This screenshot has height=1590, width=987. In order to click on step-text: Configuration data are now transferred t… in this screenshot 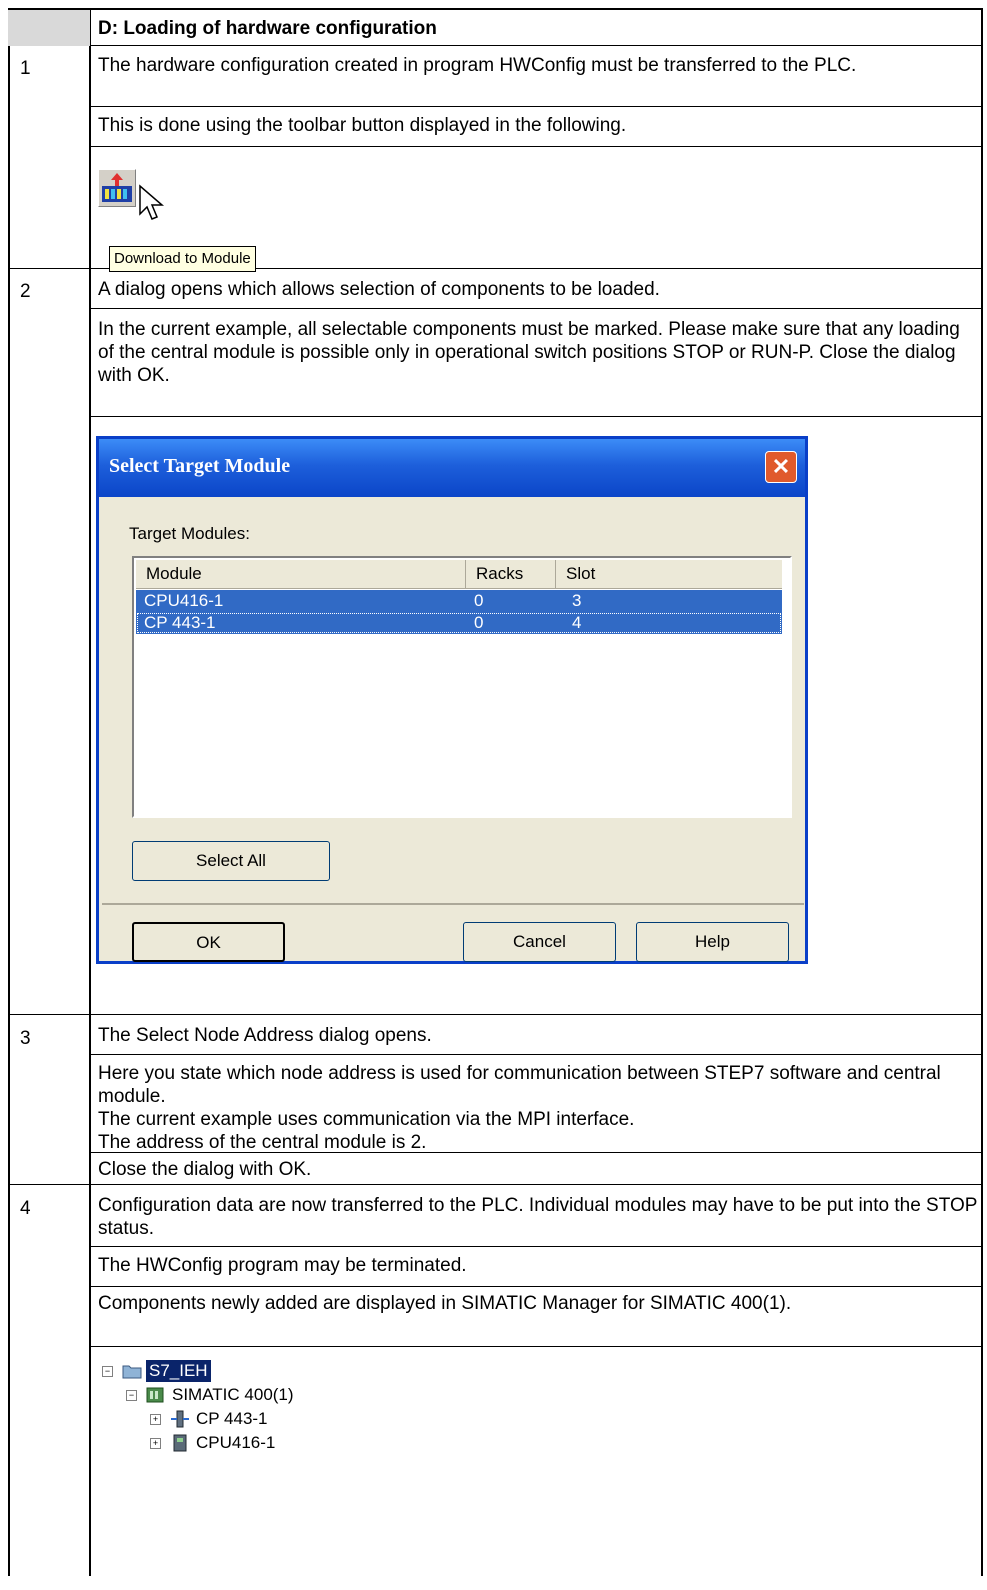, I will do `click(538, 1217)`.